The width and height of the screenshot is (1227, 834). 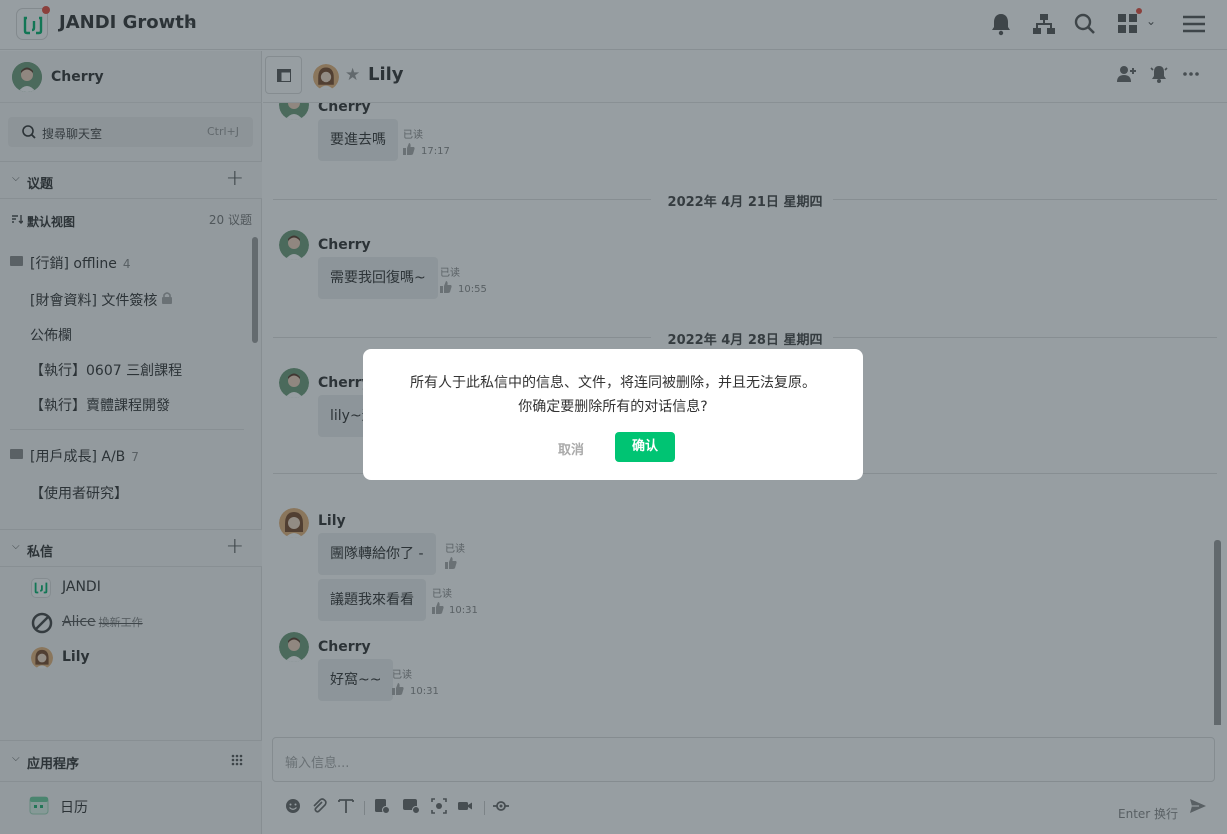 I want to click on dialog-message-line2: 你确定要删除所有的对话信息?, so click(x=613, y=407).